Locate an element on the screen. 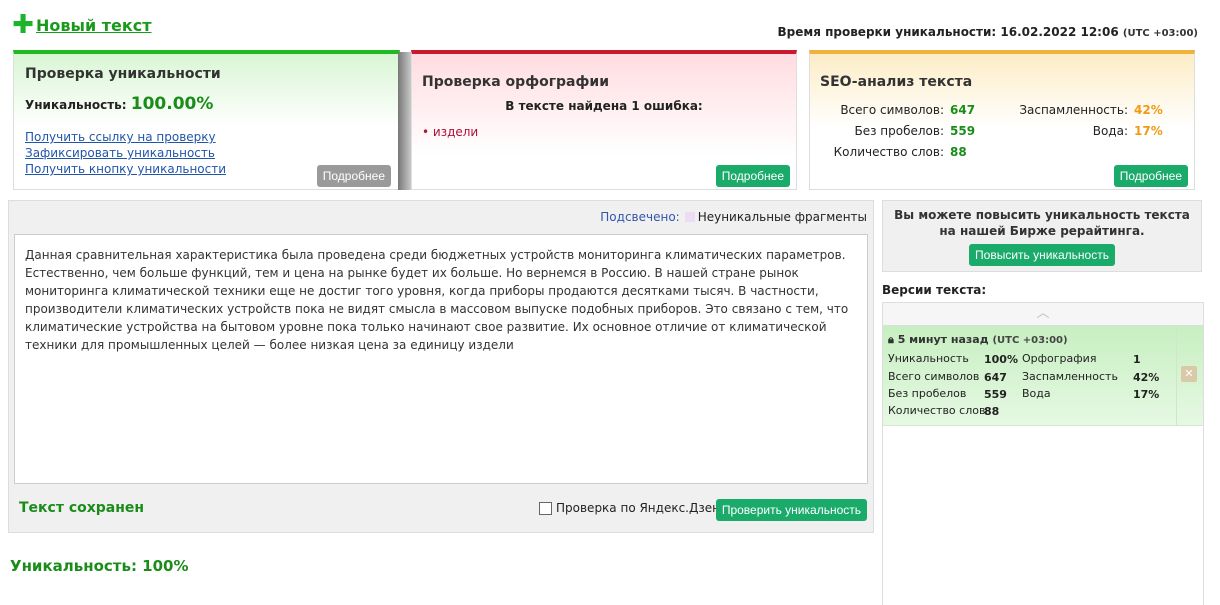  bottom-uniqueness: Уникальность: 100% is located at coordinates (99, 566).